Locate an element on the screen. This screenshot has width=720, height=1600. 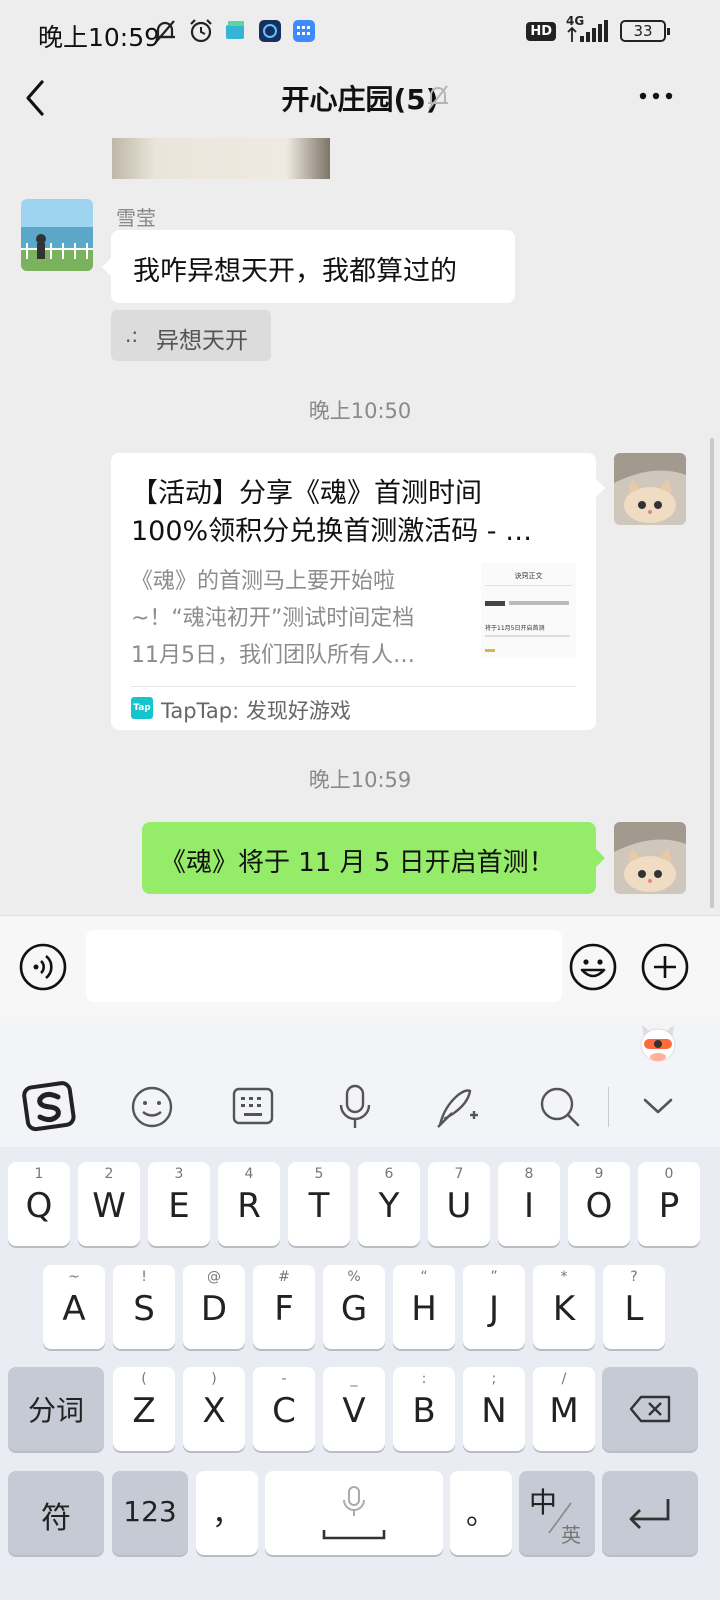
key-label: Y is located at coordinates (389, 1206).